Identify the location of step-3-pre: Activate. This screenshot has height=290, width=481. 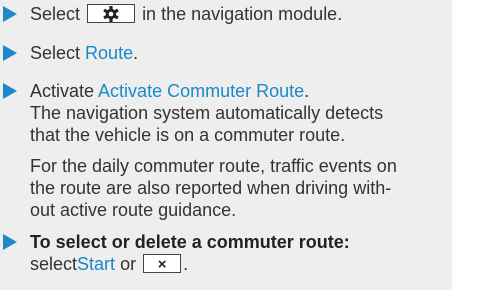
(62, 91).